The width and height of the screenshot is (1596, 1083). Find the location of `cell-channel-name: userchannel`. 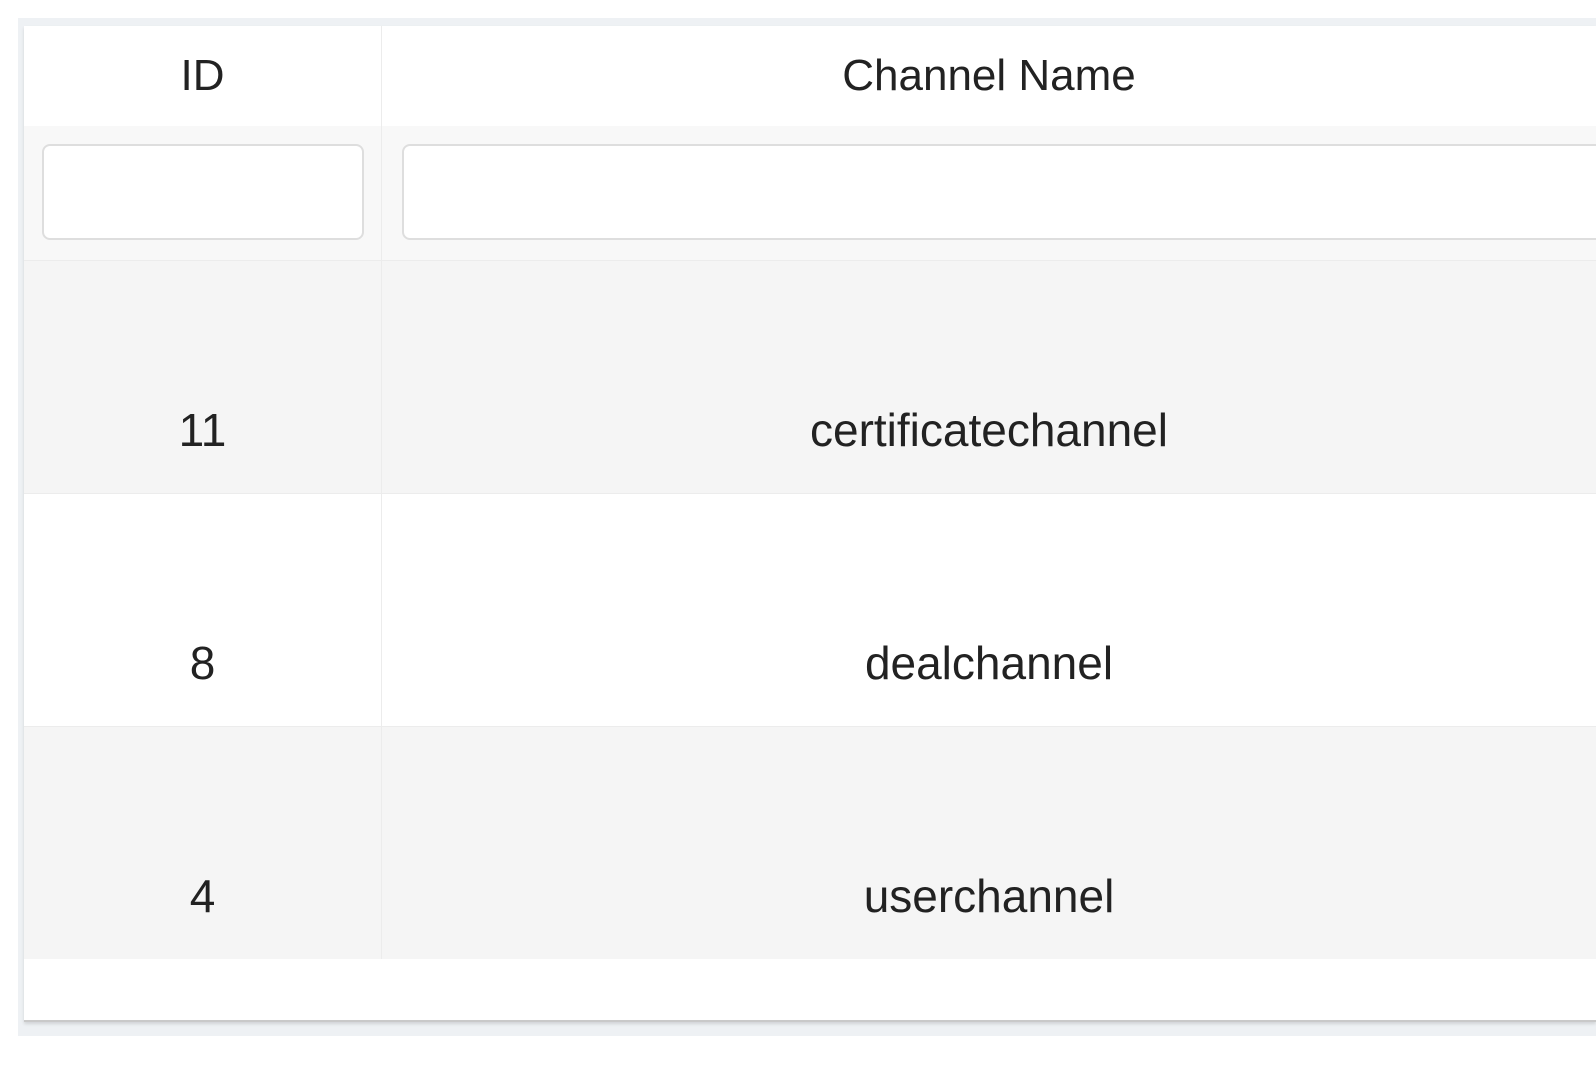

cell-channel-name: userchannel is located at coordinates (989, 896).